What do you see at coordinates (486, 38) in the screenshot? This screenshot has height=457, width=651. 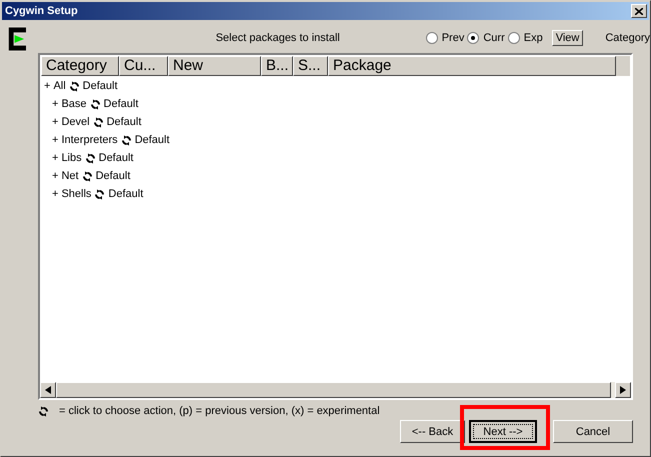 I see `view-radio: Curr` at bounding box center [486, 38].